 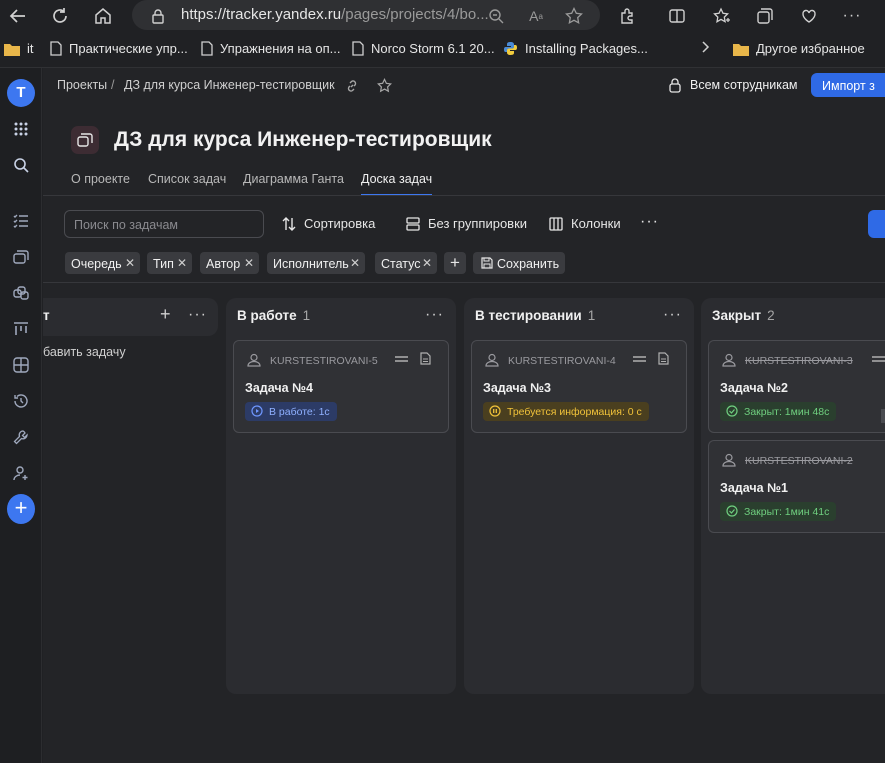 I want to click on projects-icon, so click(x=21, y=293).